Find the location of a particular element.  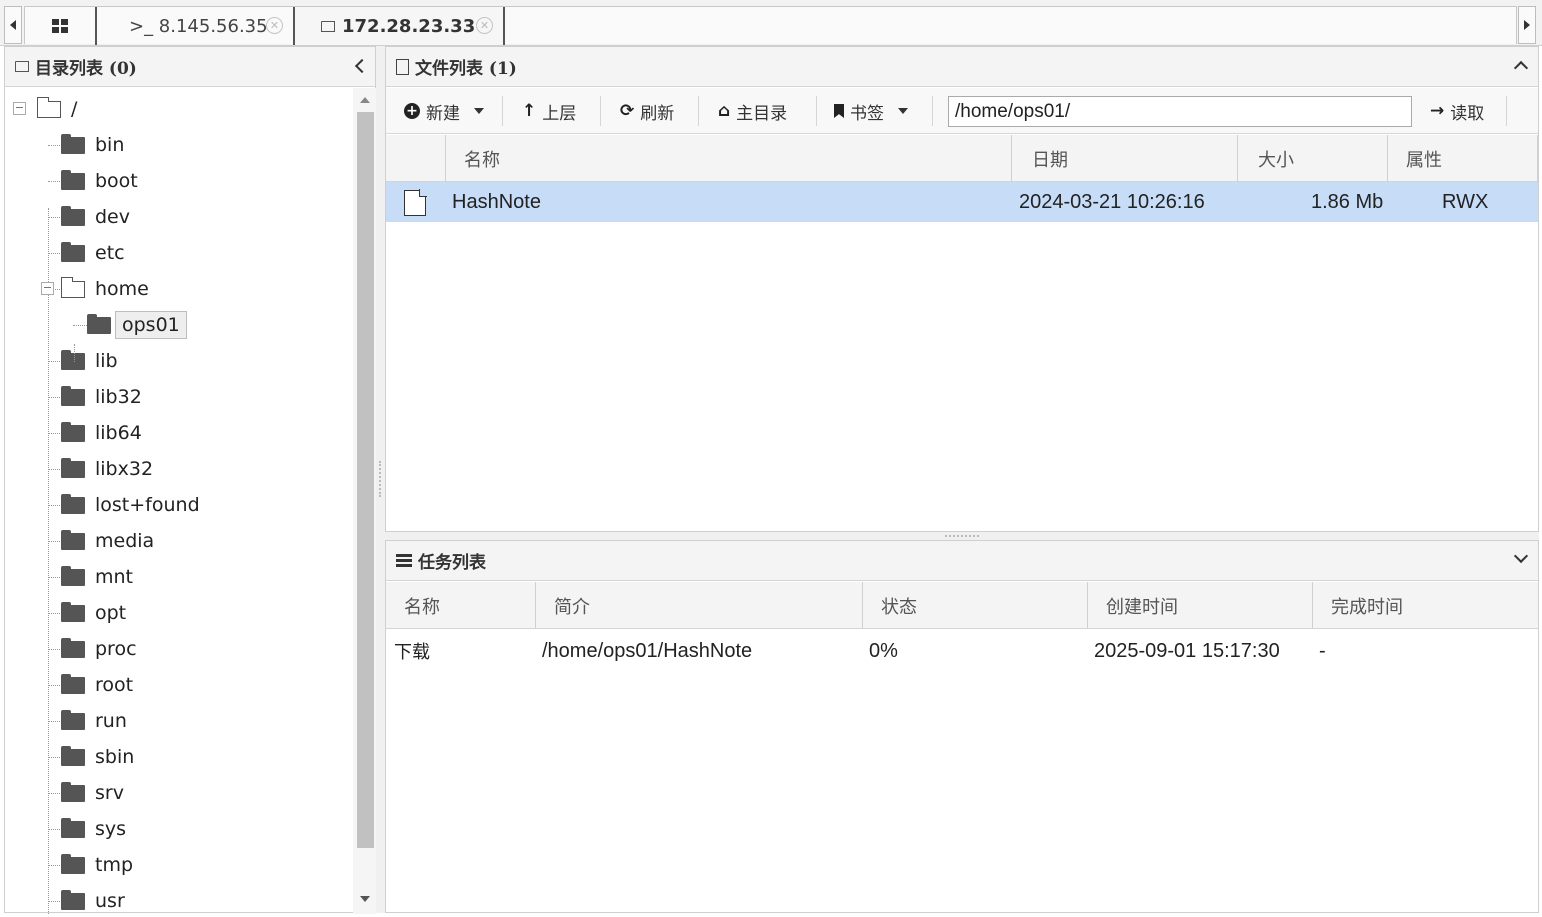

bookmark-button: 书签 is located at coordinates (871, 111).